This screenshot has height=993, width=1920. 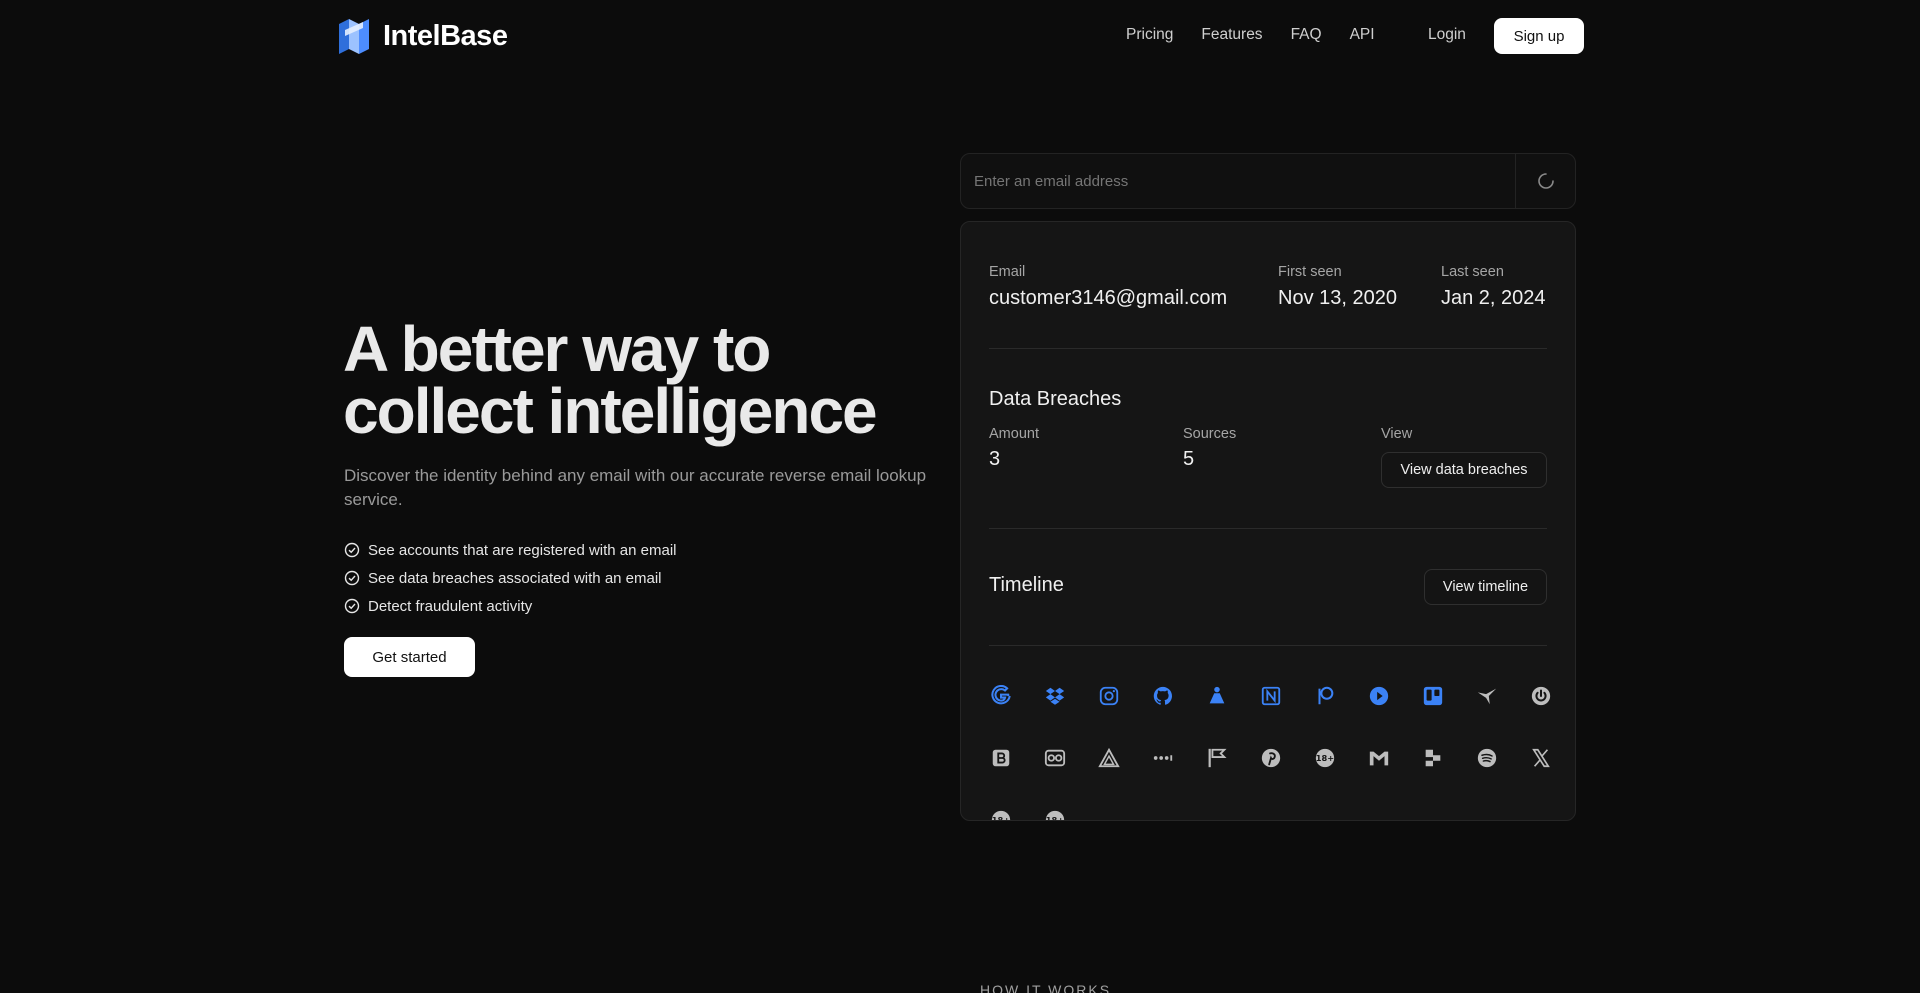 What do you see at coordinates (1306, 35) in the screenshot?
I see `nav-faq: FAQ` at bounding box center [1306, 35].